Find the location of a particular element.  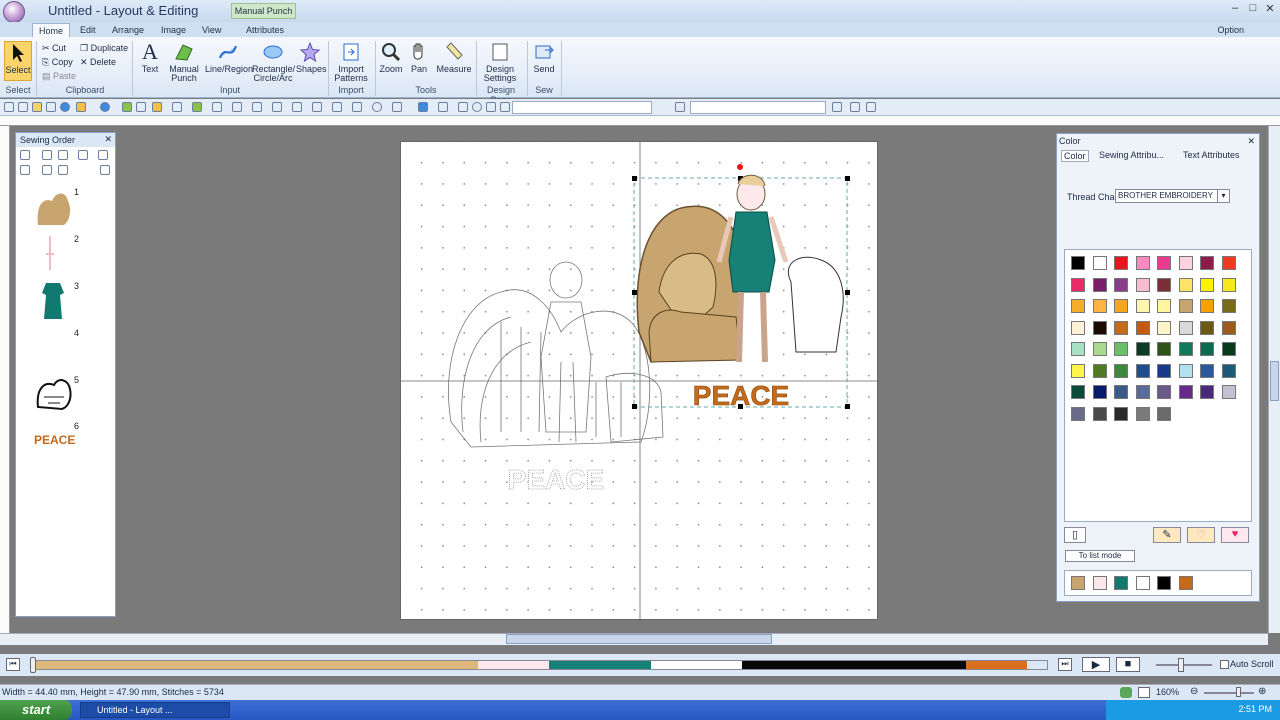

sew-item-thumbnail-peace: PEACE is located at coordinates (54, 440).